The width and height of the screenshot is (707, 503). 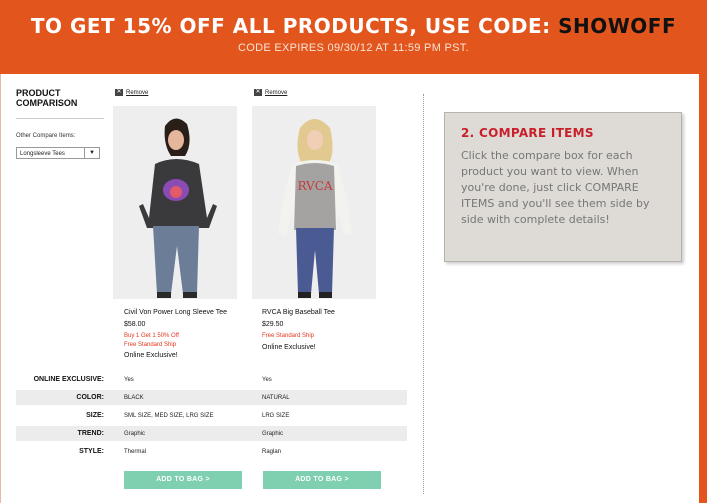 I want to click on attr-value-exclusive-1: Yes, so click(x=129, y=380).